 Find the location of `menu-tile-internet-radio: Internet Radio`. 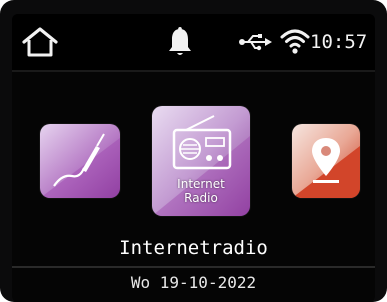

menu-tile-internet-radio: Internet Radio is located at coordinates (201, 161).